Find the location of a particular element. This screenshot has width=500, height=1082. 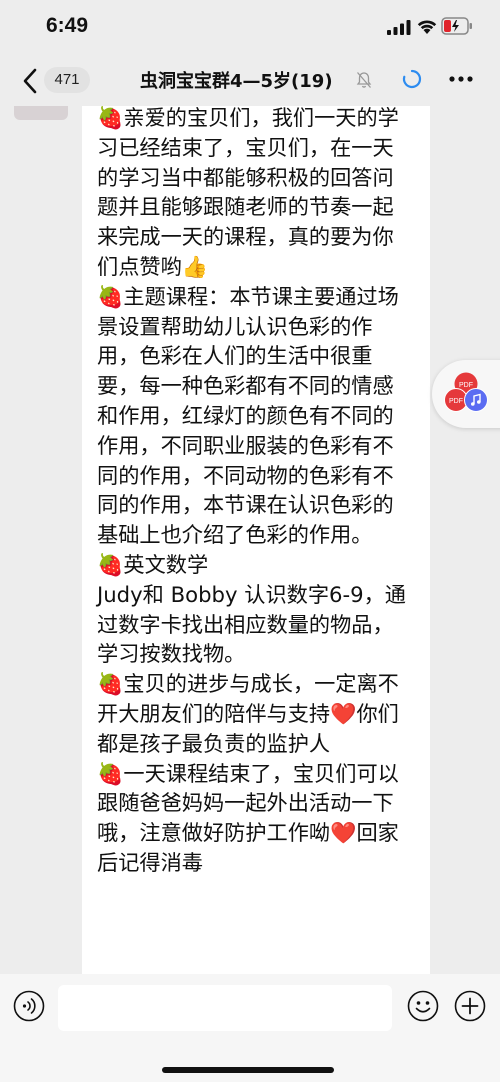

back-chevron-icon is located at coordinates (30, 81).